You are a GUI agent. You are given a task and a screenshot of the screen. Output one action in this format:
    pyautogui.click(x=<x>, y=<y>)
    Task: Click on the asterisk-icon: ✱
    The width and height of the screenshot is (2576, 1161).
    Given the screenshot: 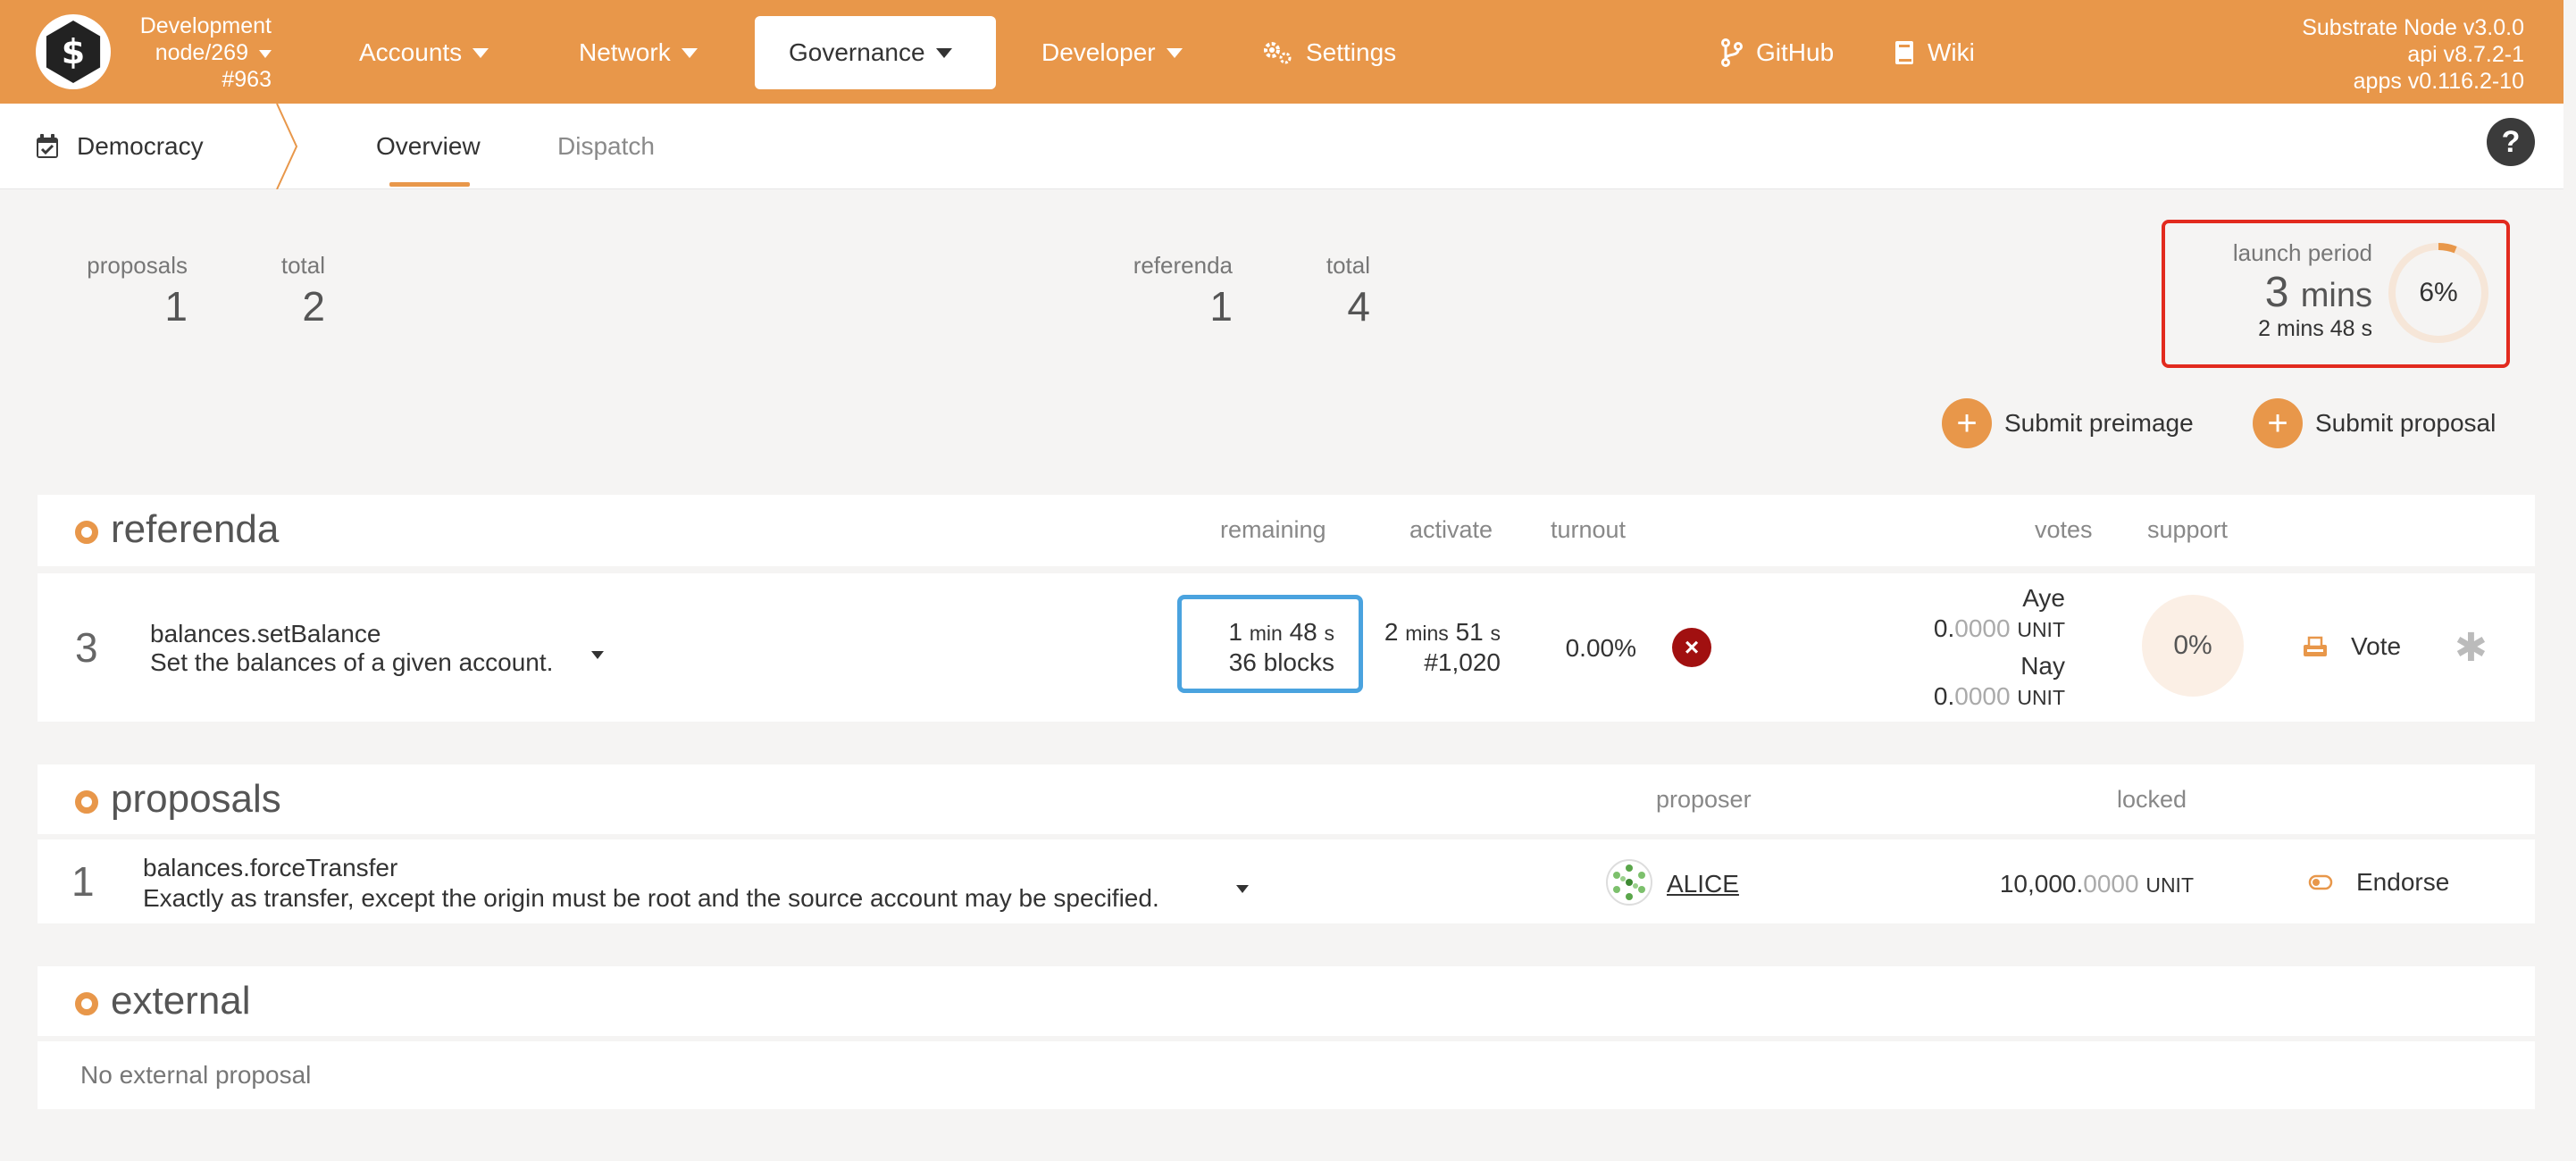 What is the action you would take?
    pyautogui.click(x=2472, y=648)
    